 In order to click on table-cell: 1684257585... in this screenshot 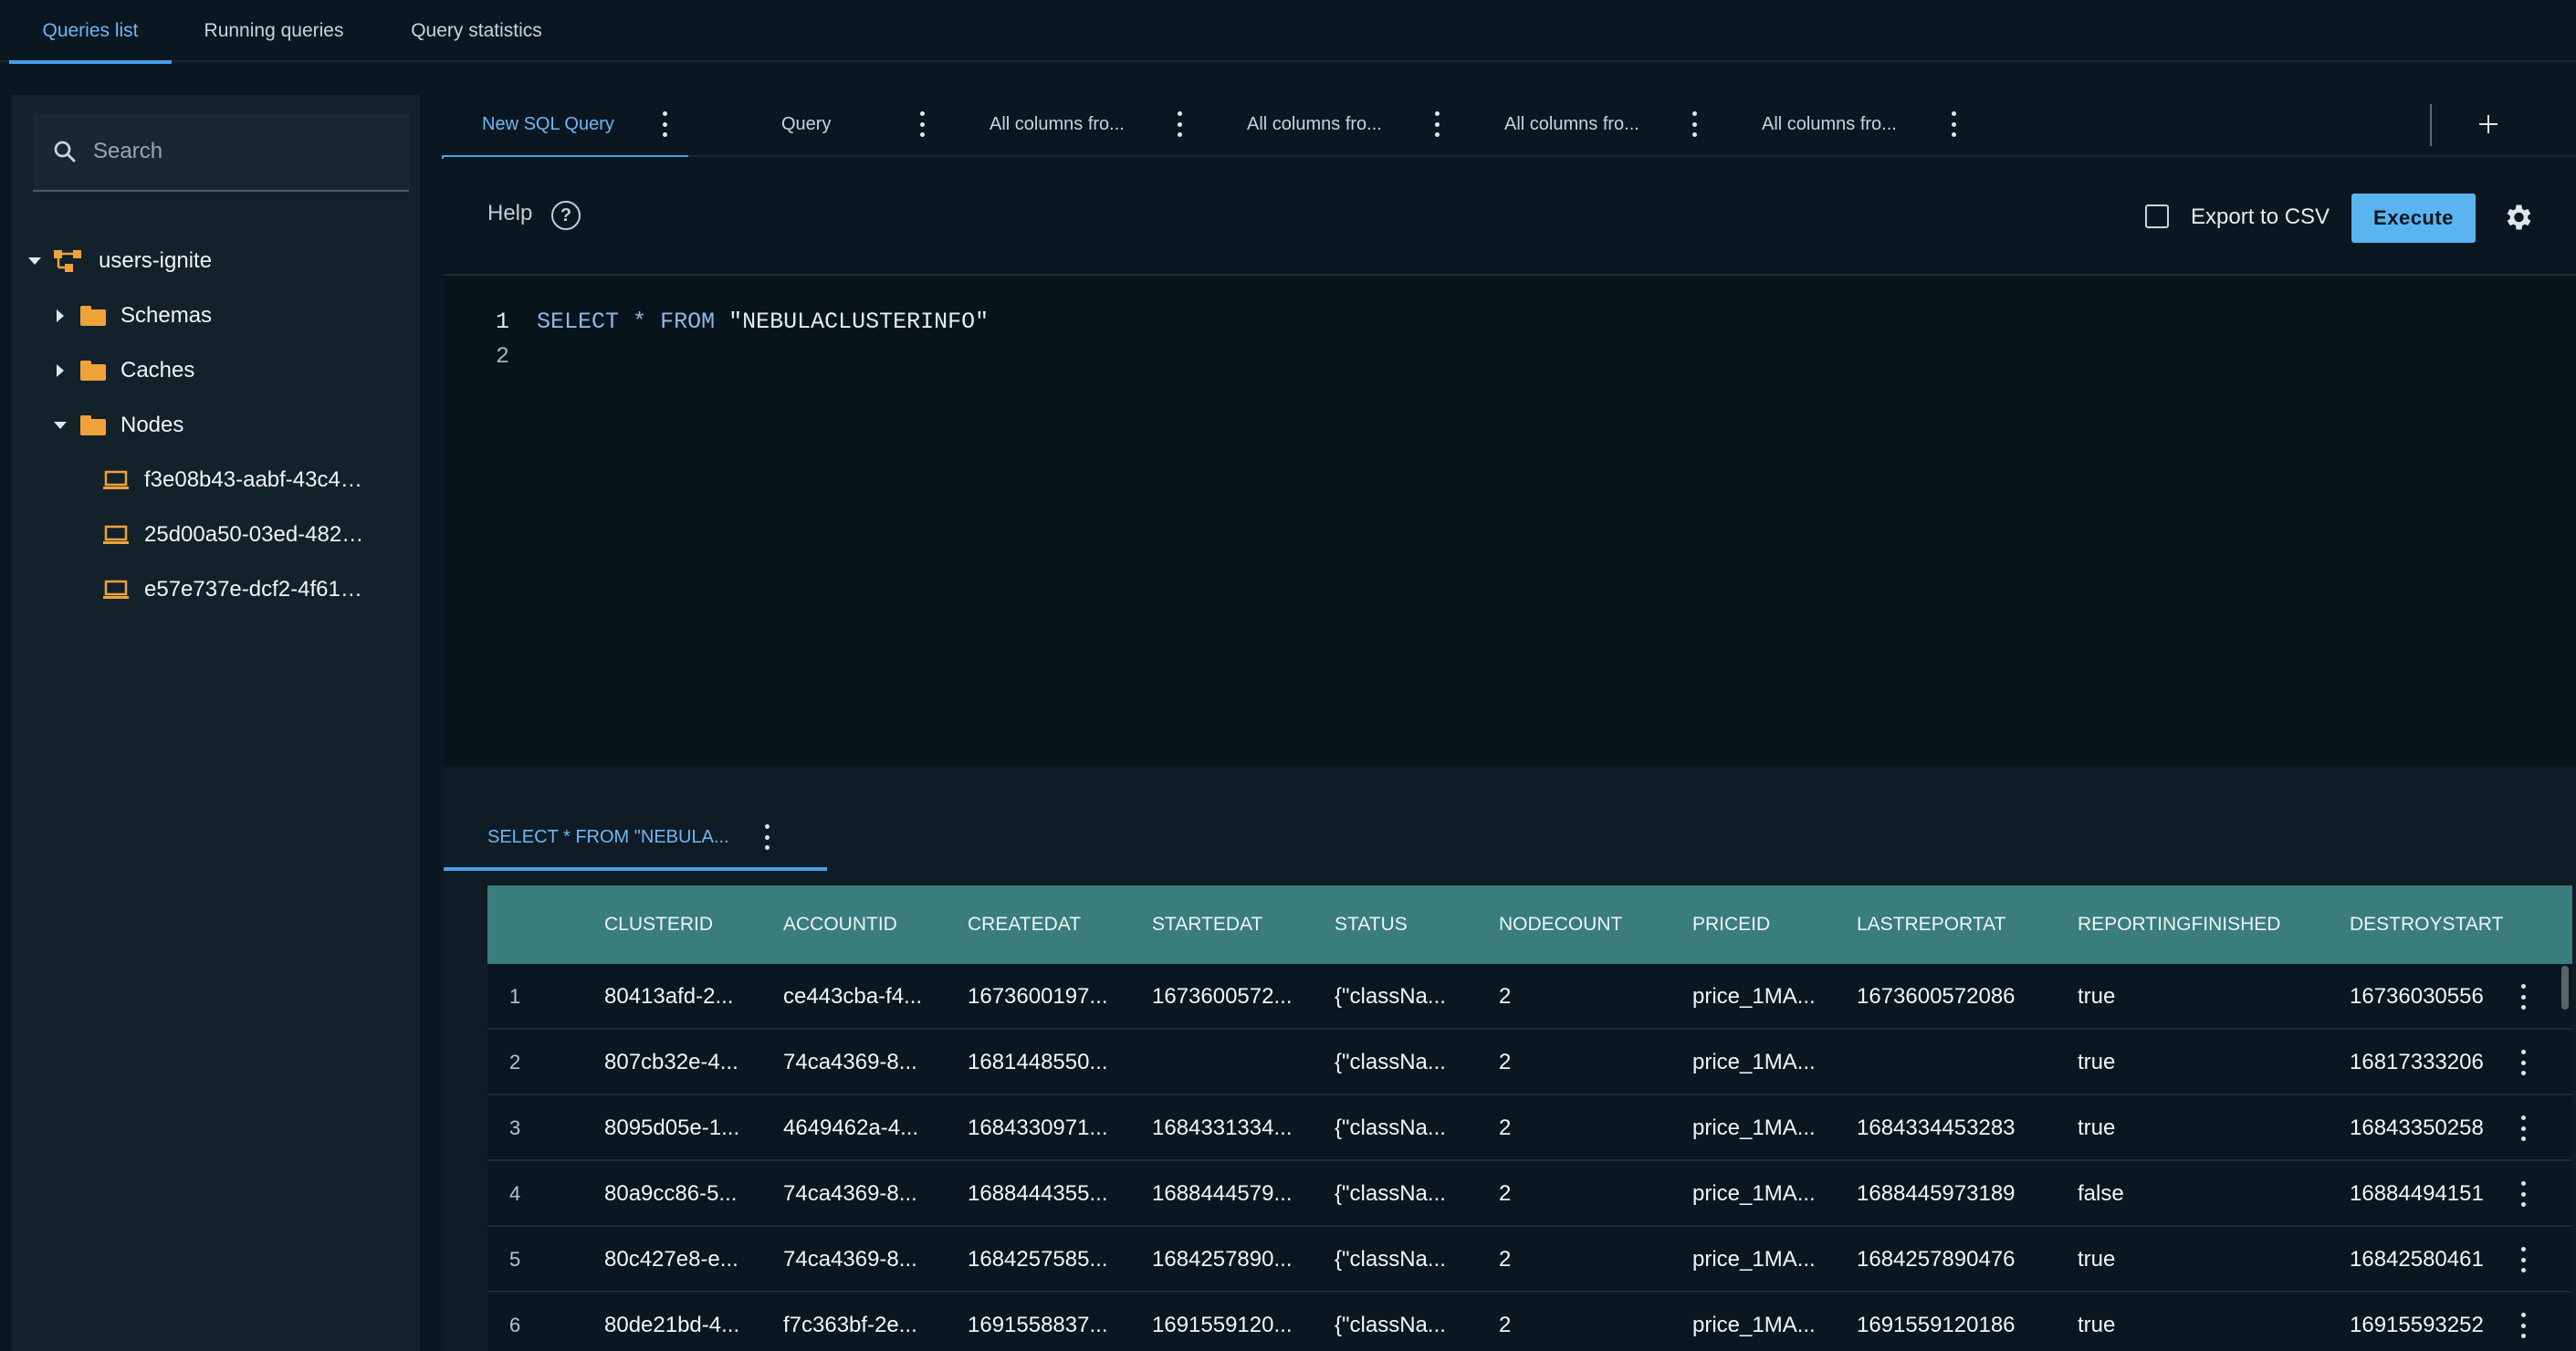, I will do `click(1054, 1260)`.